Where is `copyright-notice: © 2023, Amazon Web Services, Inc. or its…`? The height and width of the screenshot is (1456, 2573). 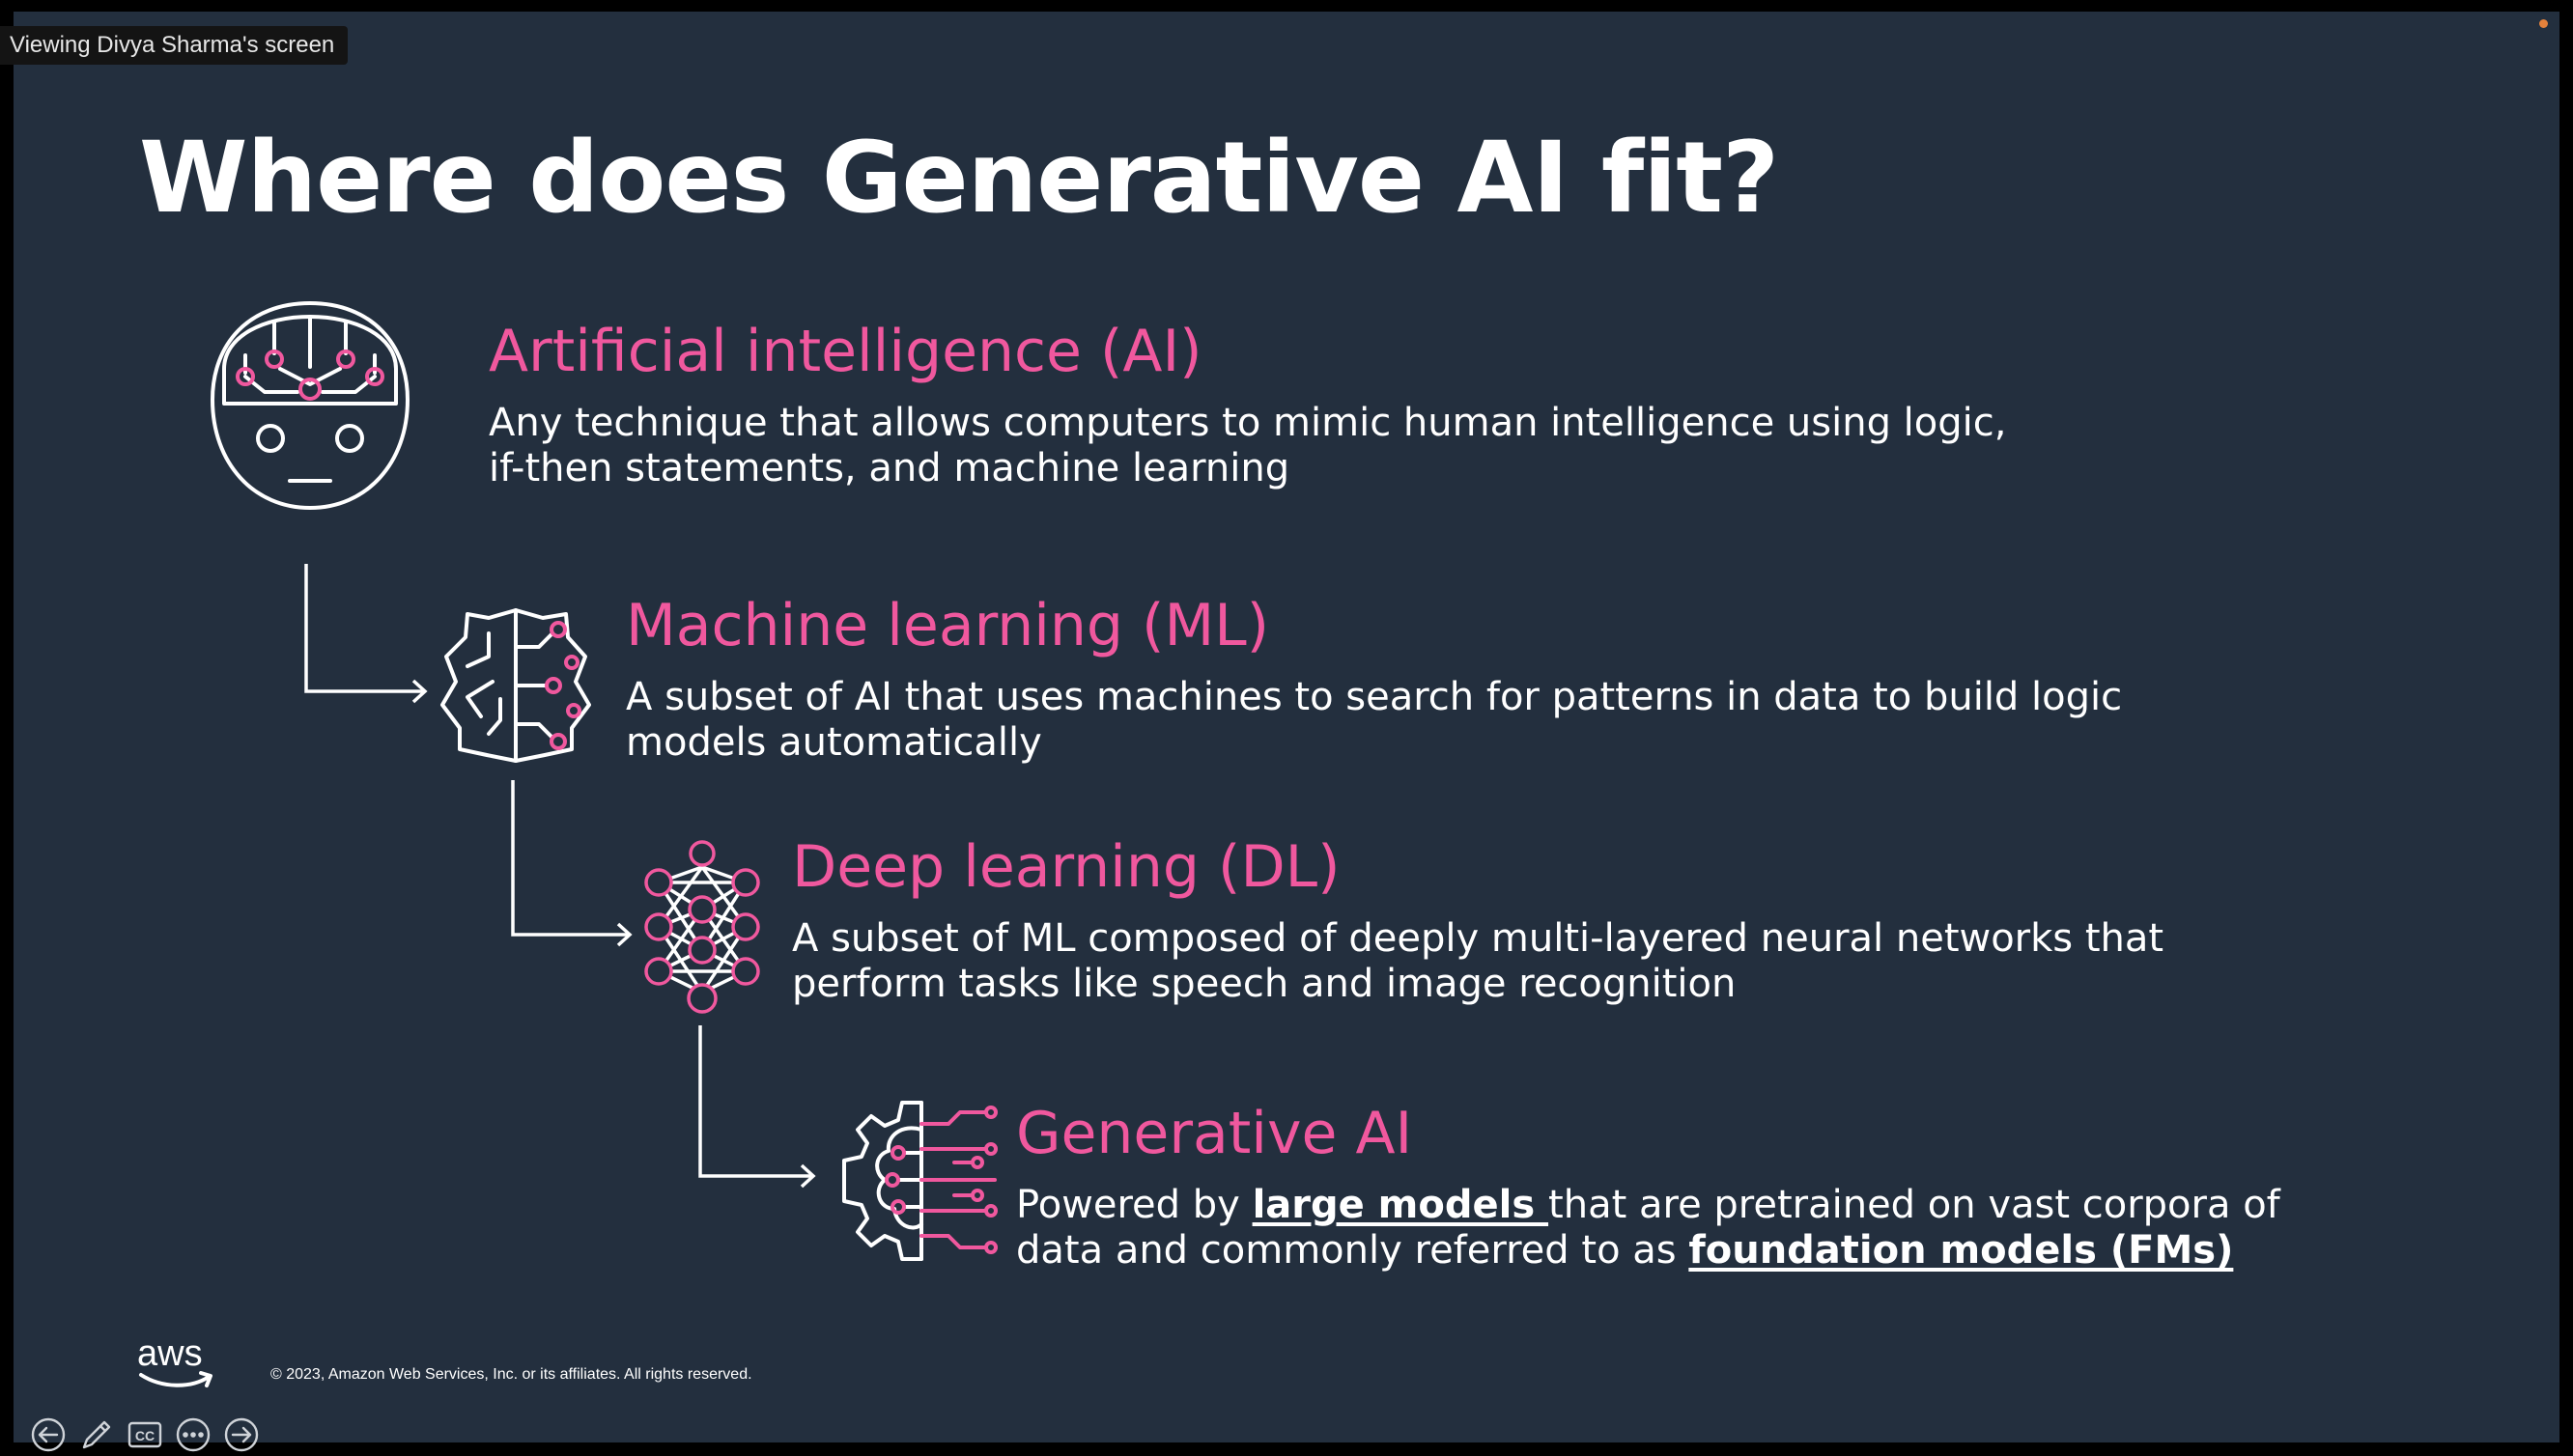
copyright-notice: © 2023, Amazon Web Services, Inc. or its… is located at coordinates (511, 1375).